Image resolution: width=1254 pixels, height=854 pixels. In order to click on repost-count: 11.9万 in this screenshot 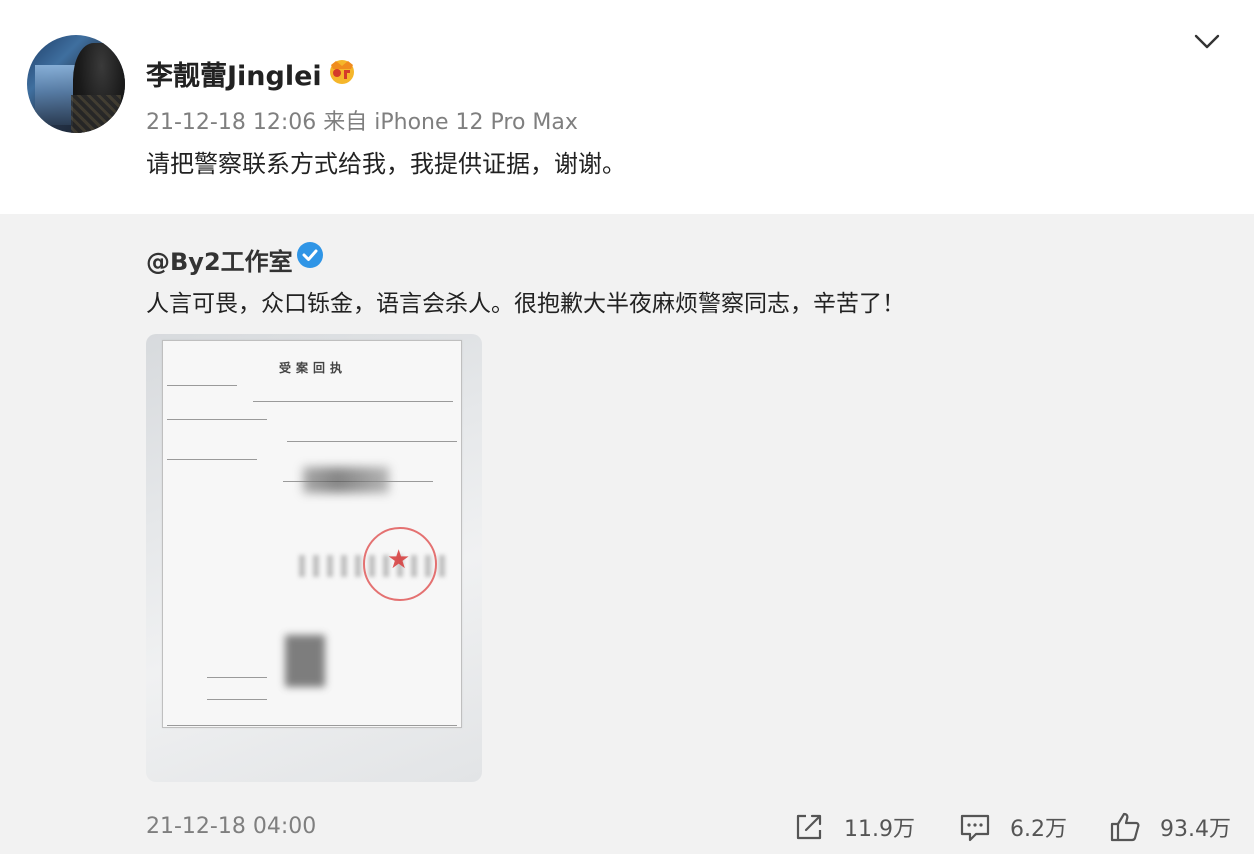, I will do `click(879, 829)`.